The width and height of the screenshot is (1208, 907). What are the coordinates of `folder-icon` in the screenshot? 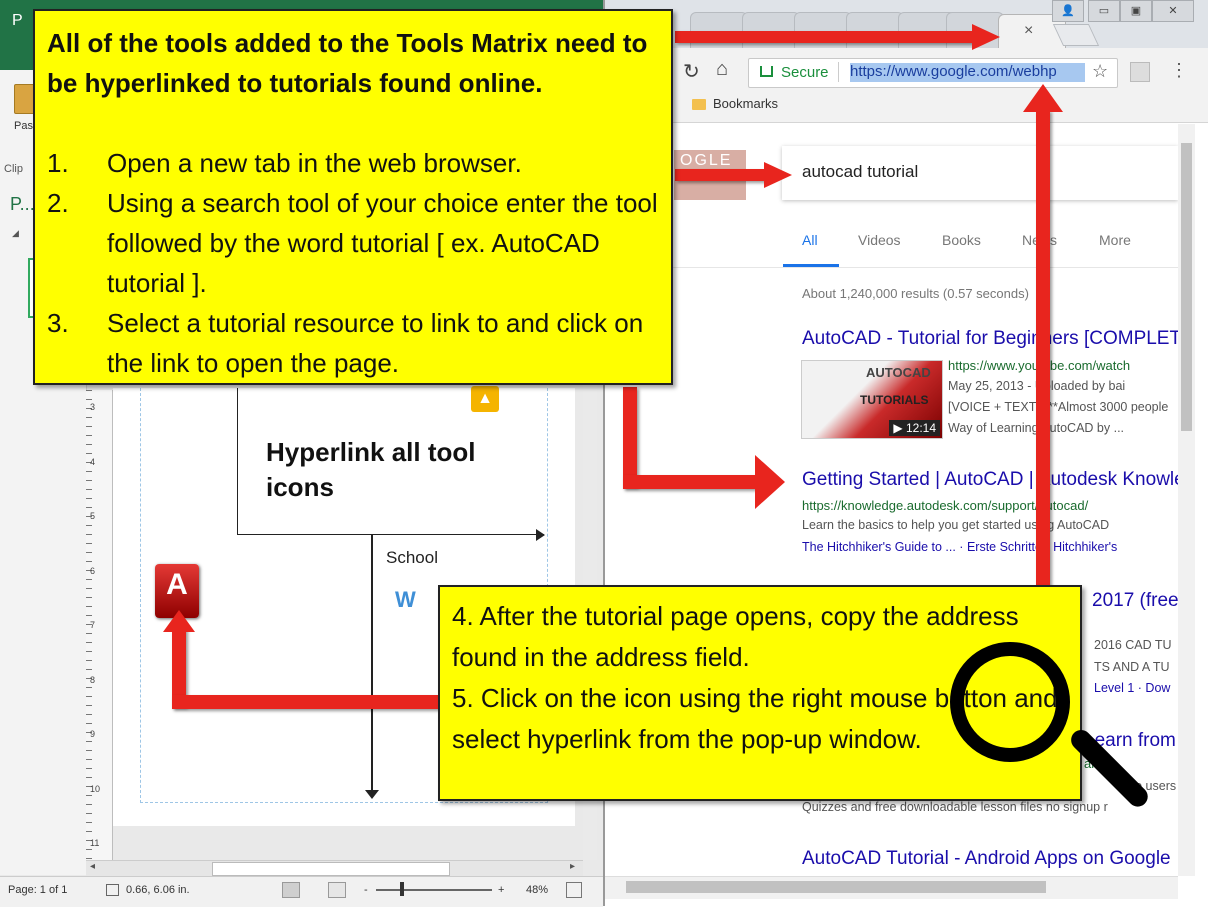 It's located at (699, 104).